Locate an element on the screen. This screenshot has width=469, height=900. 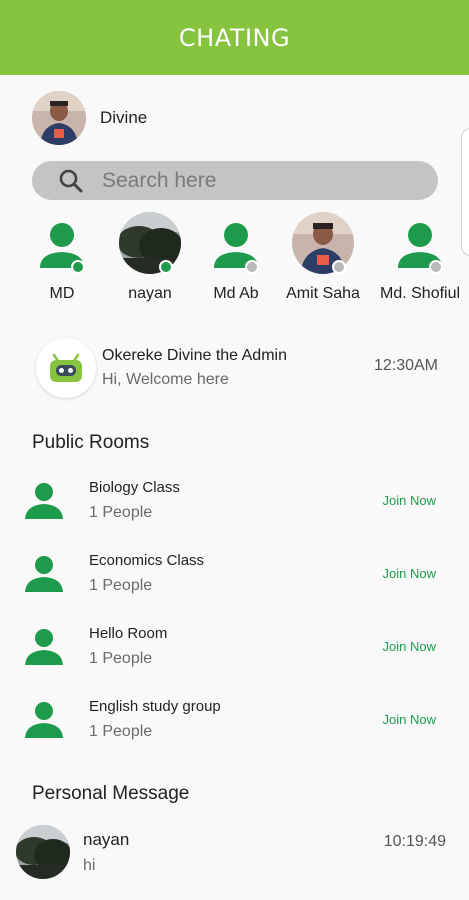
app-title: CHATING is located at coordinates (234, 37).